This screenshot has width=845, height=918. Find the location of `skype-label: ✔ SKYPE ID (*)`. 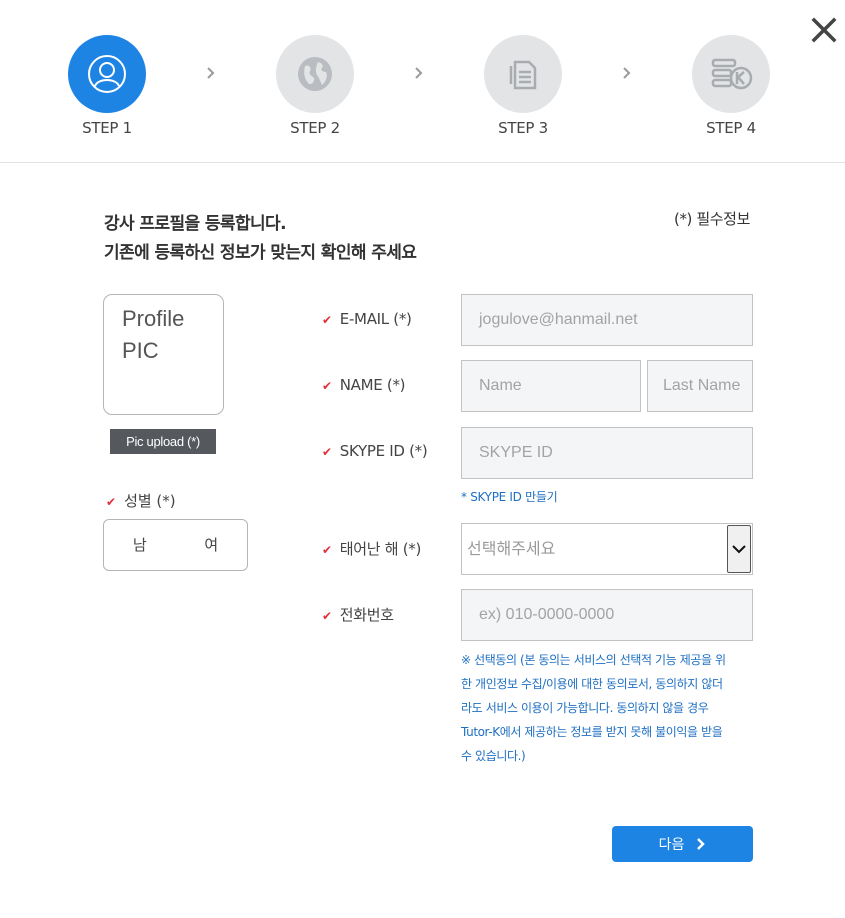

skype-label: ✔ SKYPE ID (*) is located at coordinates (375, 451).